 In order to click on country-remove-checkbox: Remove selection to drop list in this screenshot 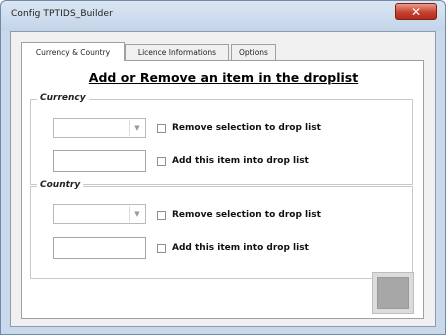, I will do `click(239, 215)`.